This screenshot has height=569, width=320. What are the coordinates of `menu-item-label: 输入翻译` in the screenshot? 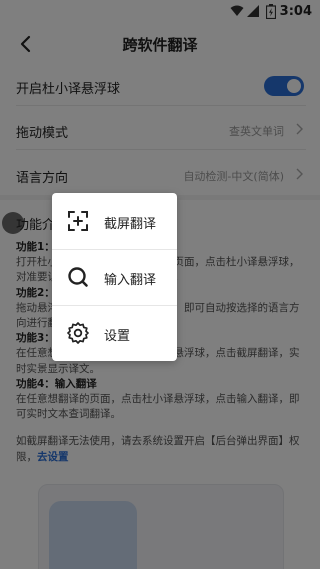 It's located at (130, 280).